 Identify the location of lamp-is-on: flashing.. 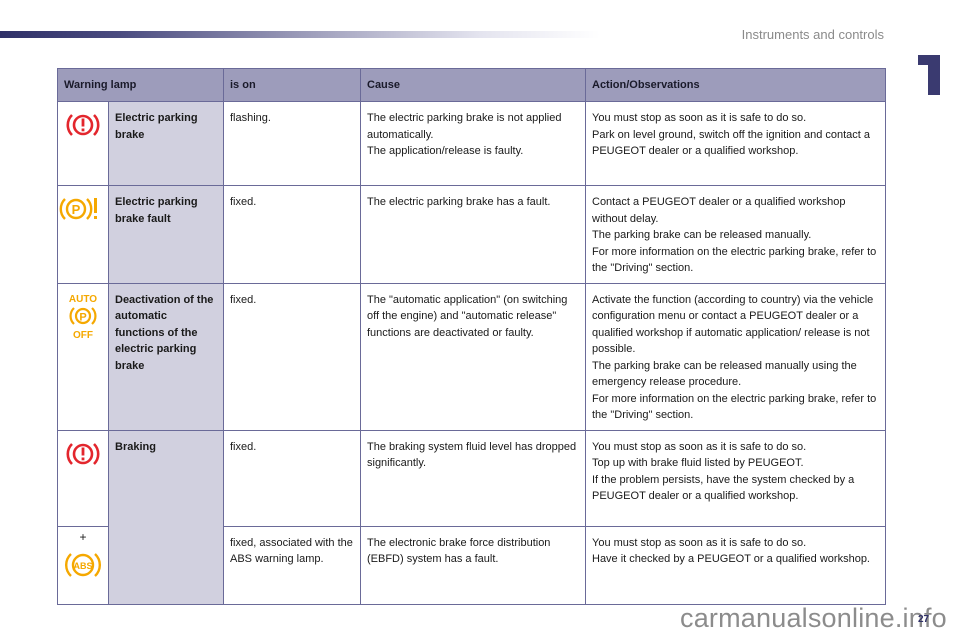
(292, 143).